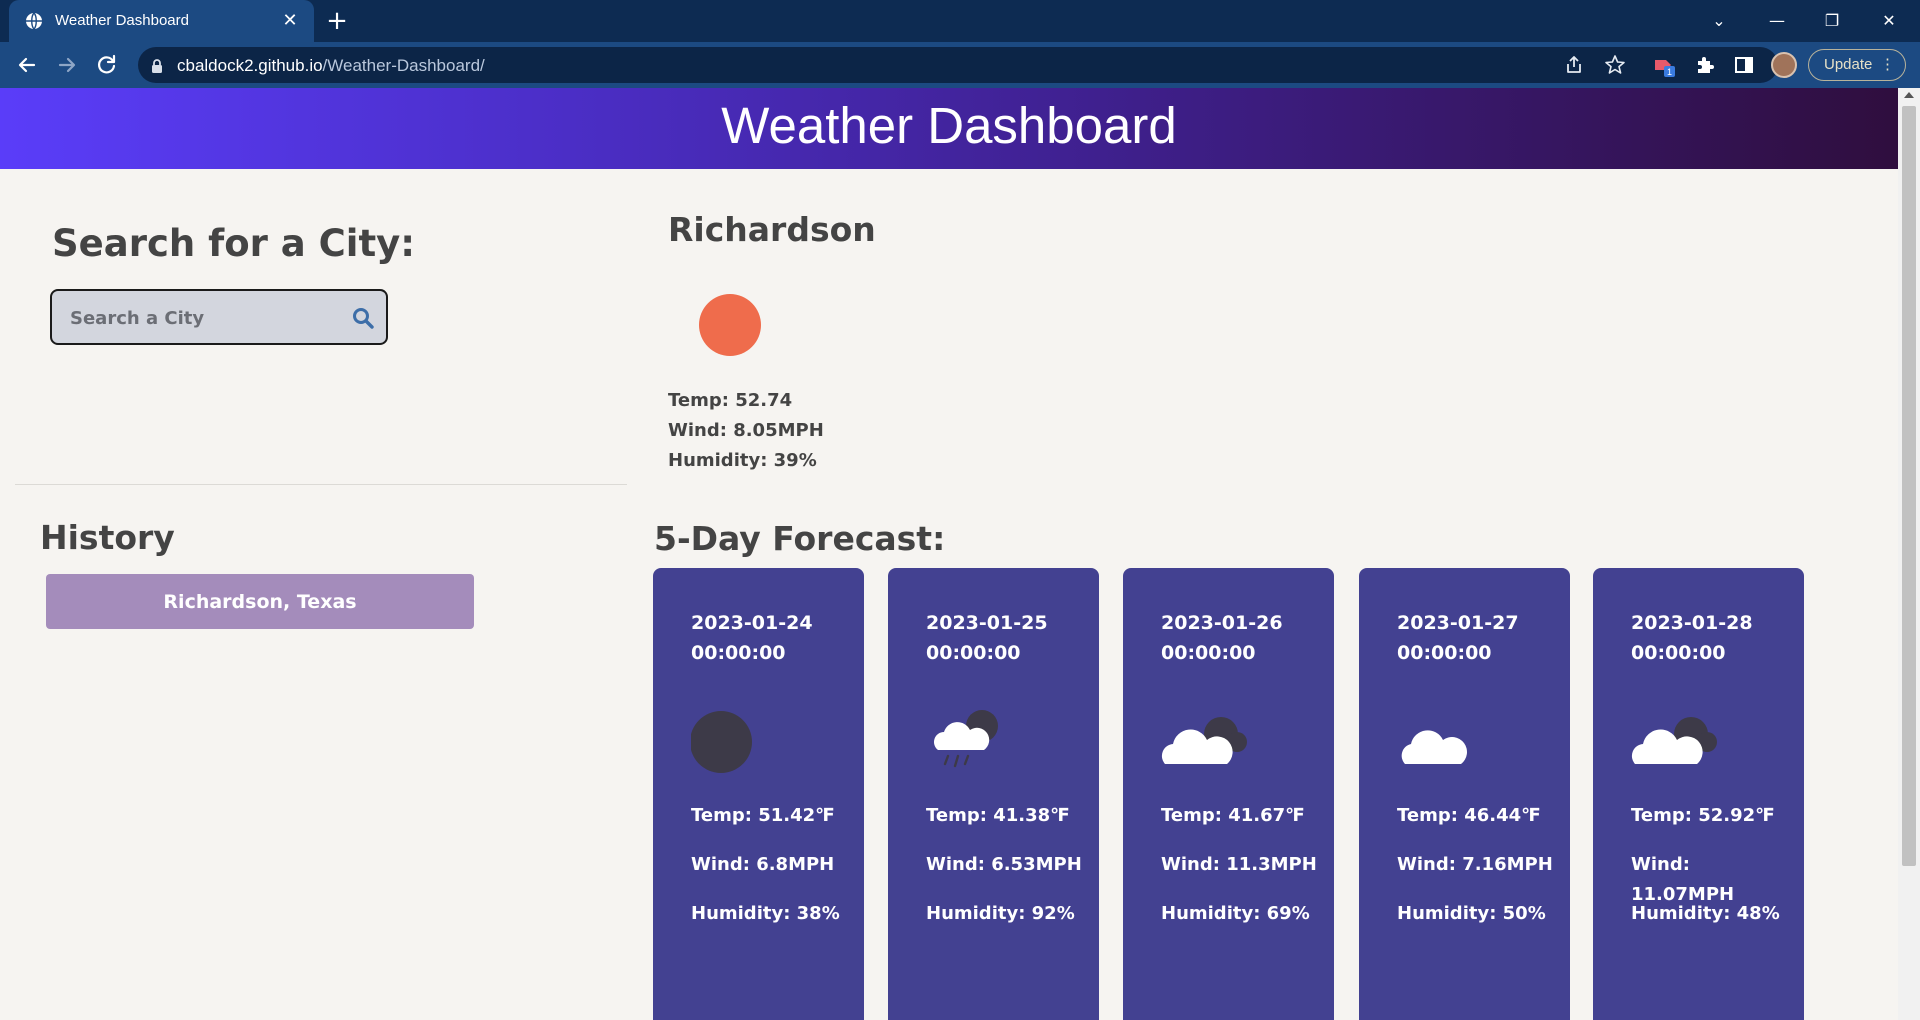 This screenshot has height=1020, width=1920. I want to click on forecast-temp: Temp: 46.44℉, so click(1469, 815).